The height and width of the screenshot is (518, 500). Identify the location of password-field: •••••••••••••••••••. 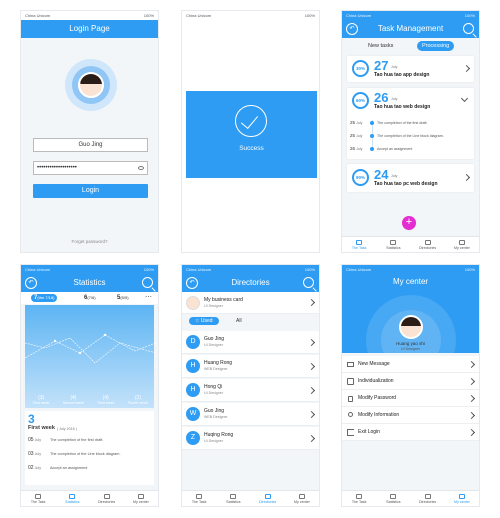
(90, 168).